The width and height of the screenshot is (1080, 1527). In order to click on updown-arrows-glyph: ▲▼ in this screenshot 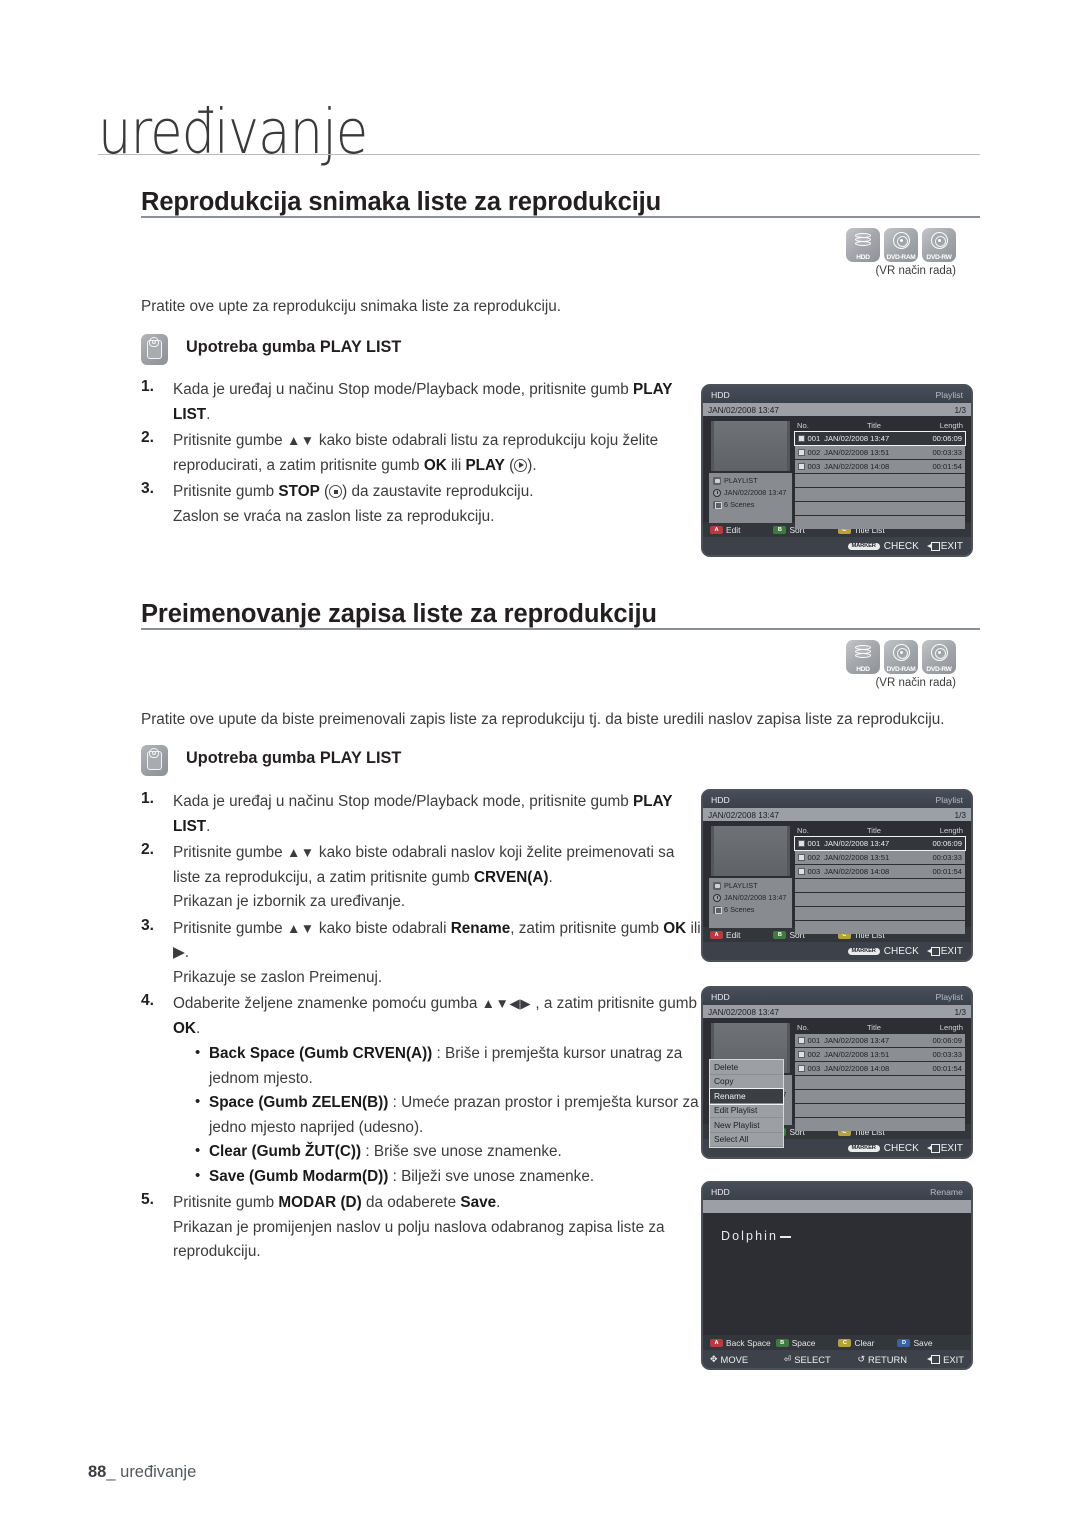, I will do `click(300, 928)`.